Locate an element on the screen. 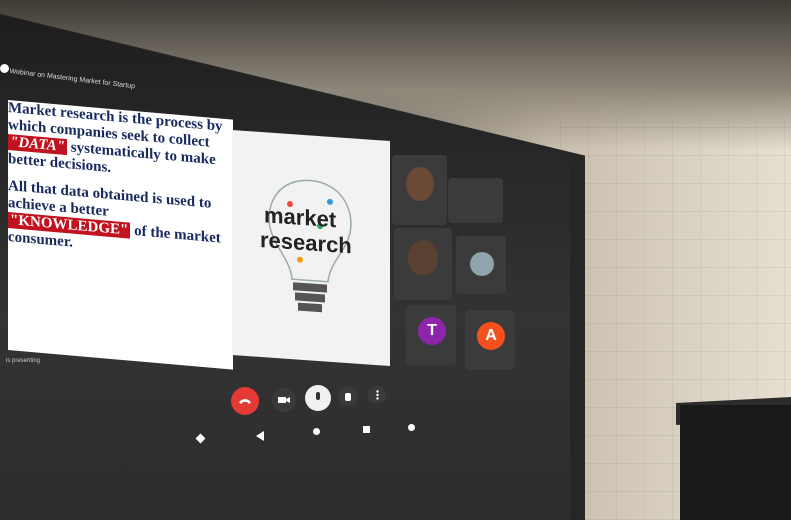 The image size is (791, 520). recents-icon is located at coordinates (366, 429).